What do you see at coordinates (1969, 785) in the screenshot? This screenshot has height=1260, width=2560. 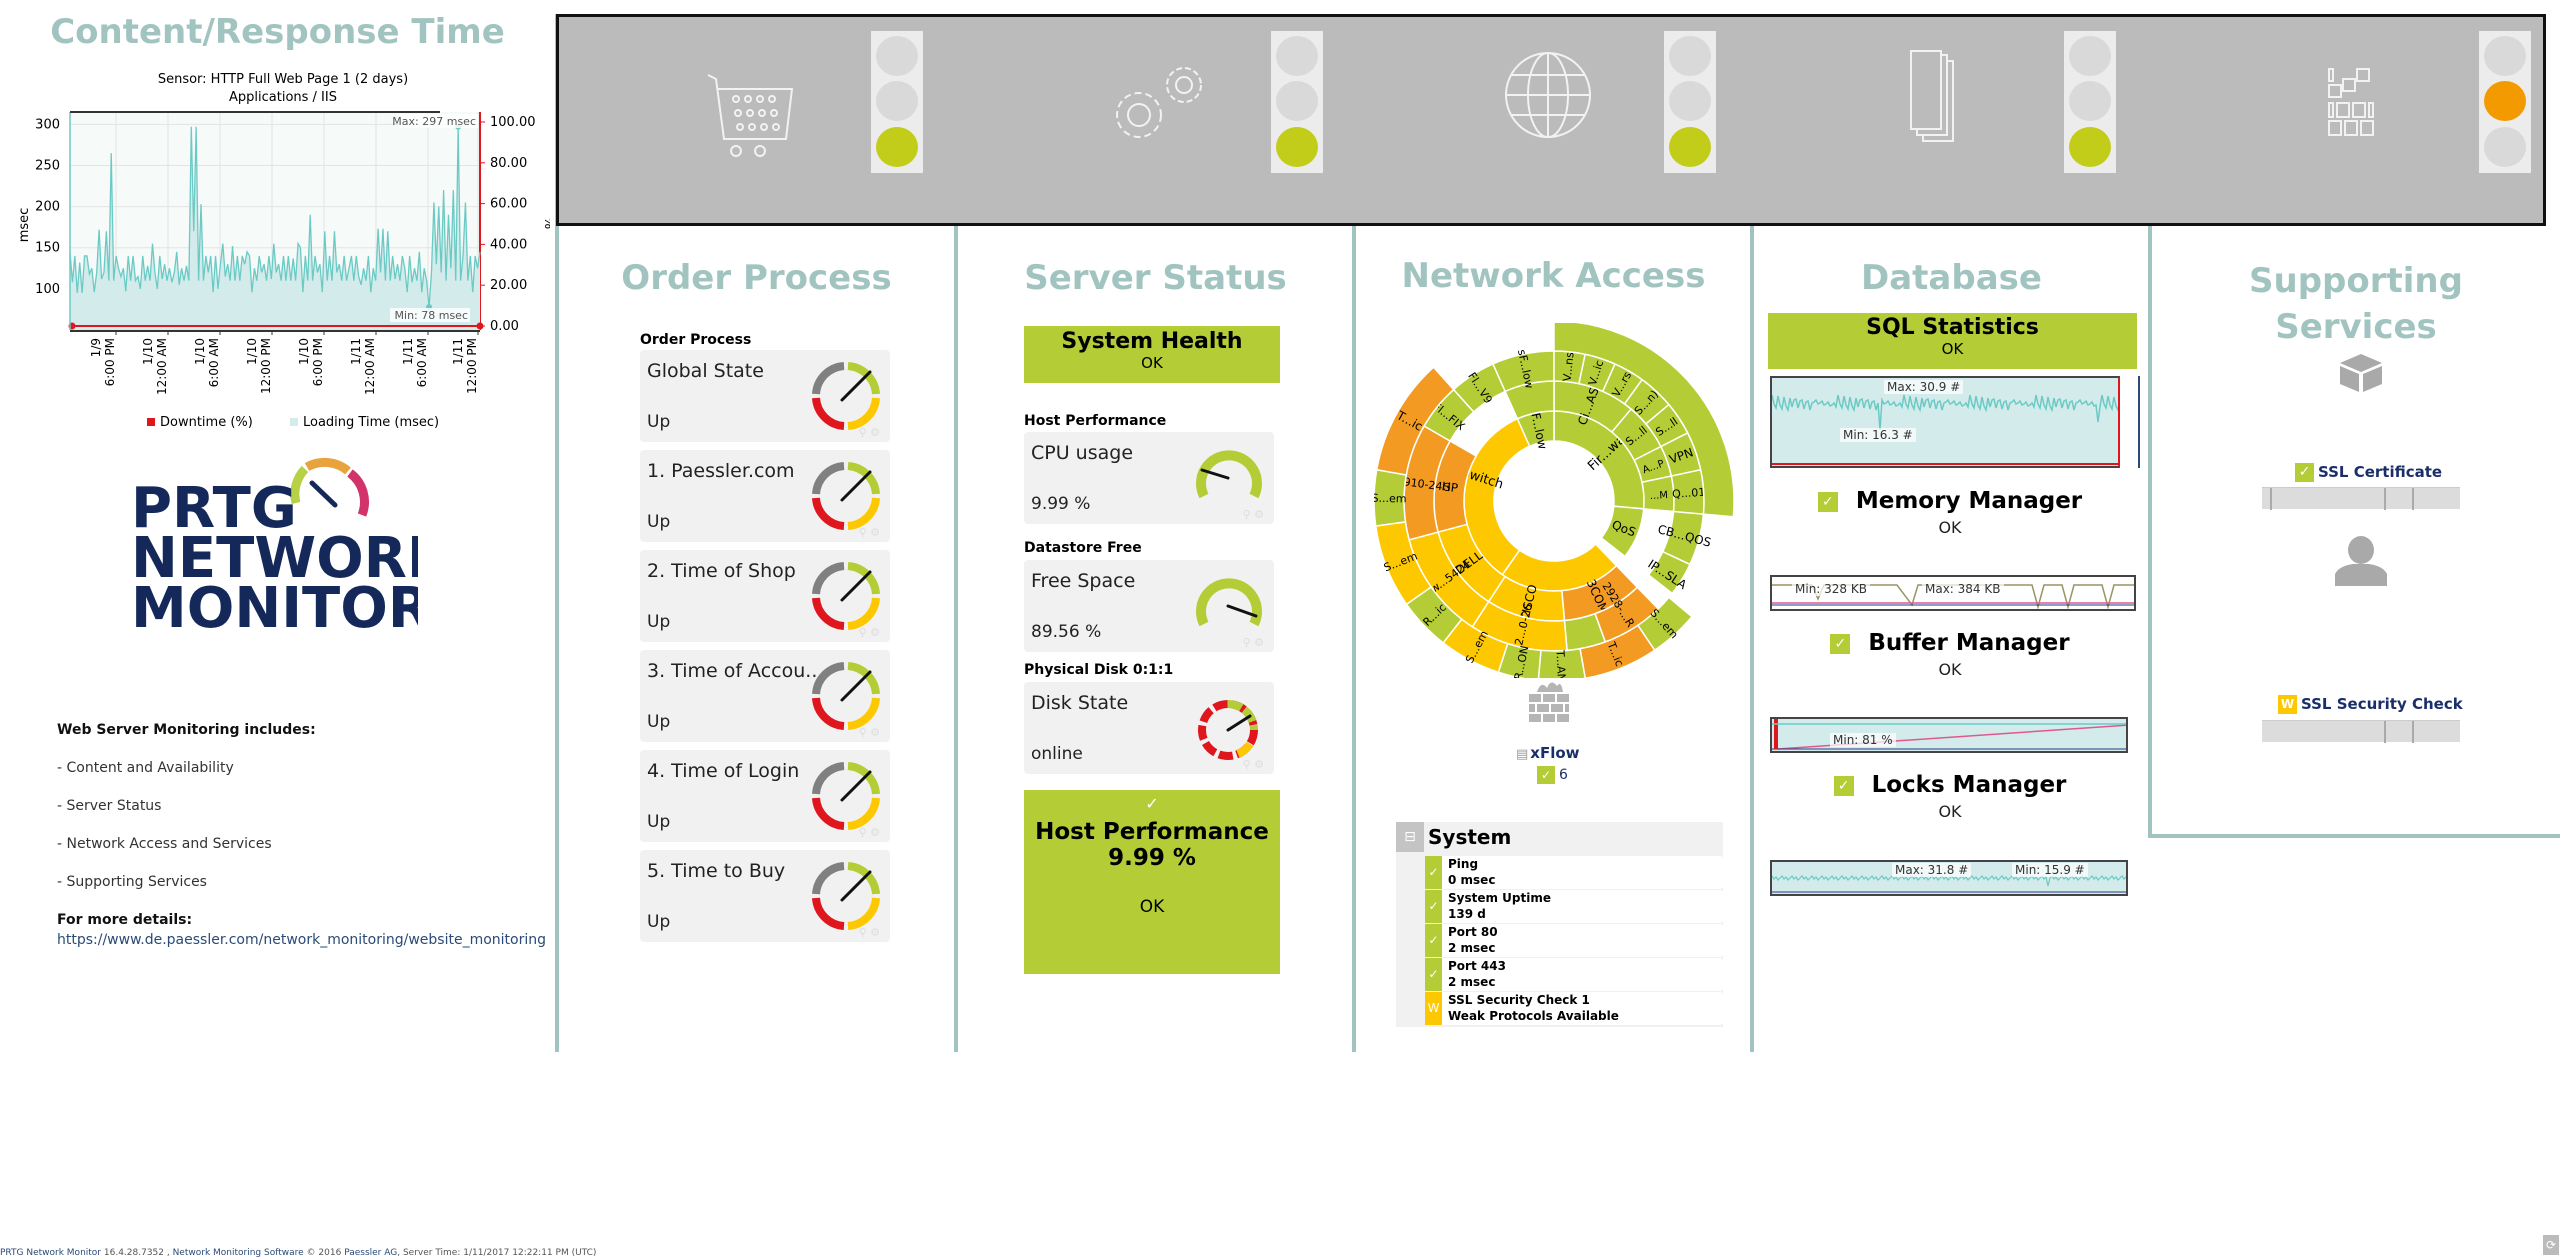 I see `locks-manager-label: Locks Manager` at bounding box center [1969, 785].